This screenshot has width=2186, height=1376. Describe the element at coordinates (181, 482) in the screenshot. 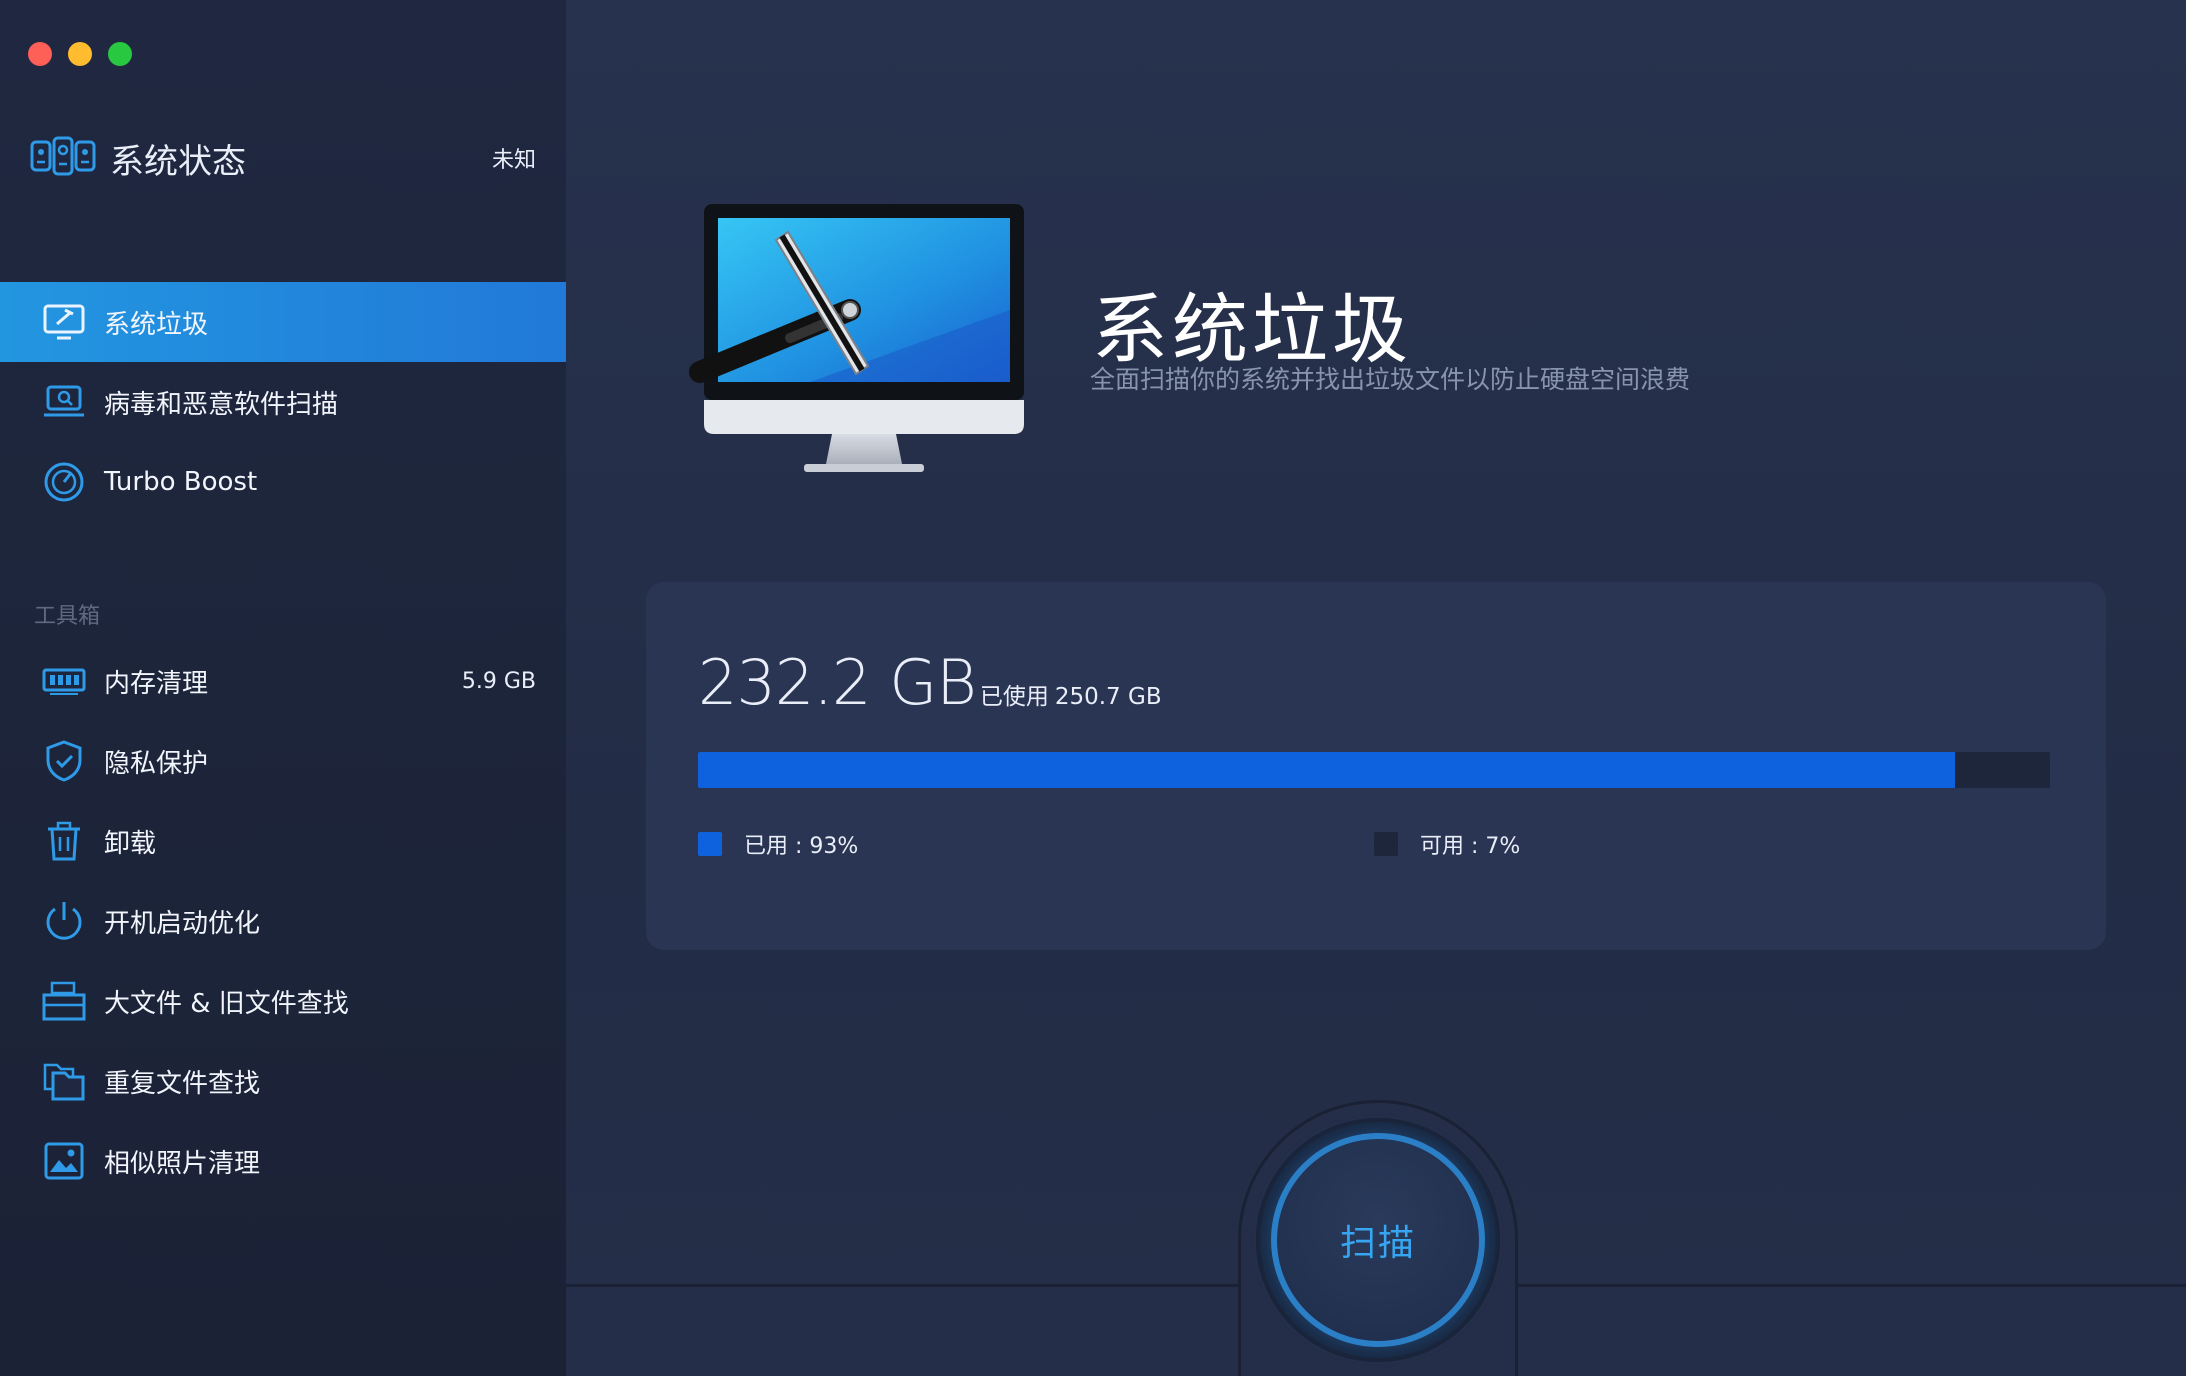

I see `sidebar-item-label: Turbo Boost` at that location.